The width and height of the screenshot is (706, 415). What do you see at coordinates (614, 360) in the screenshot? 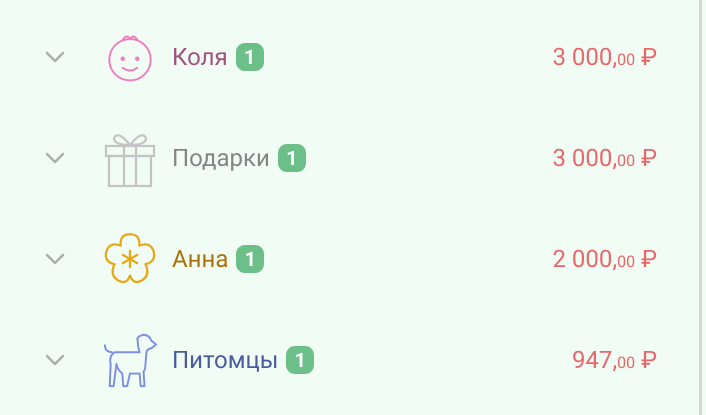
I see `amount-text: 947,00 ₽` at bounding box center [614, 360].